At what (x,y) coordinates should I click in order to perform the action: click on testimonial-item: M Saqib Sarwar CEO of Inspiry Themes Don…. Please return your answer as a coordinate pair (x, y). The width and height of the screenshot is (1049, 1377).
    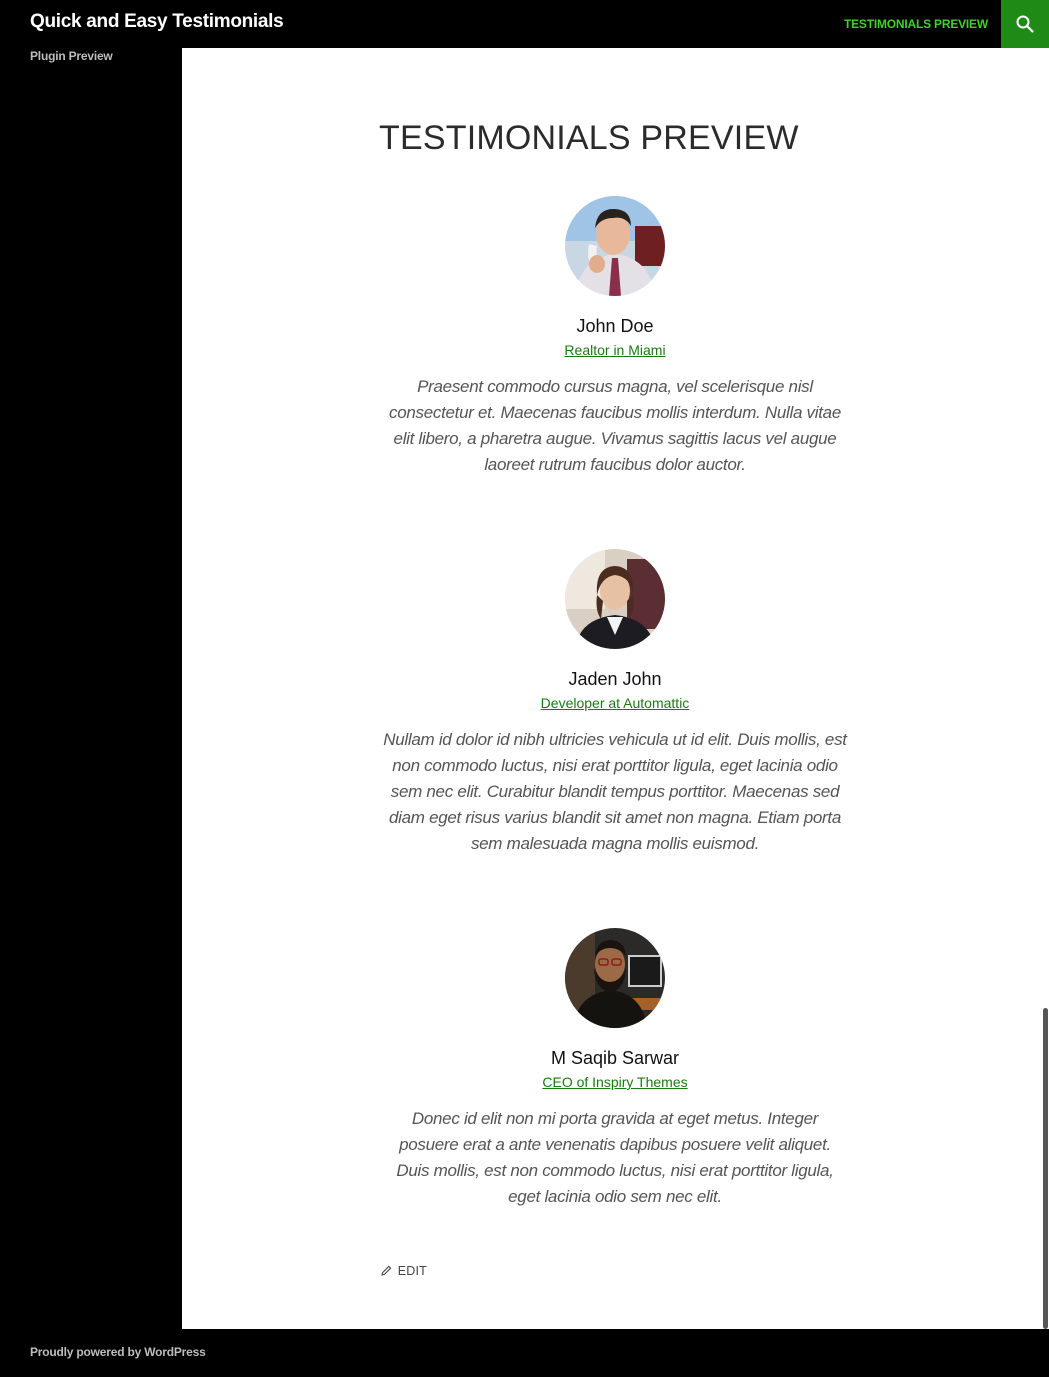
    Looking at the image, I should click on (615, 1069).